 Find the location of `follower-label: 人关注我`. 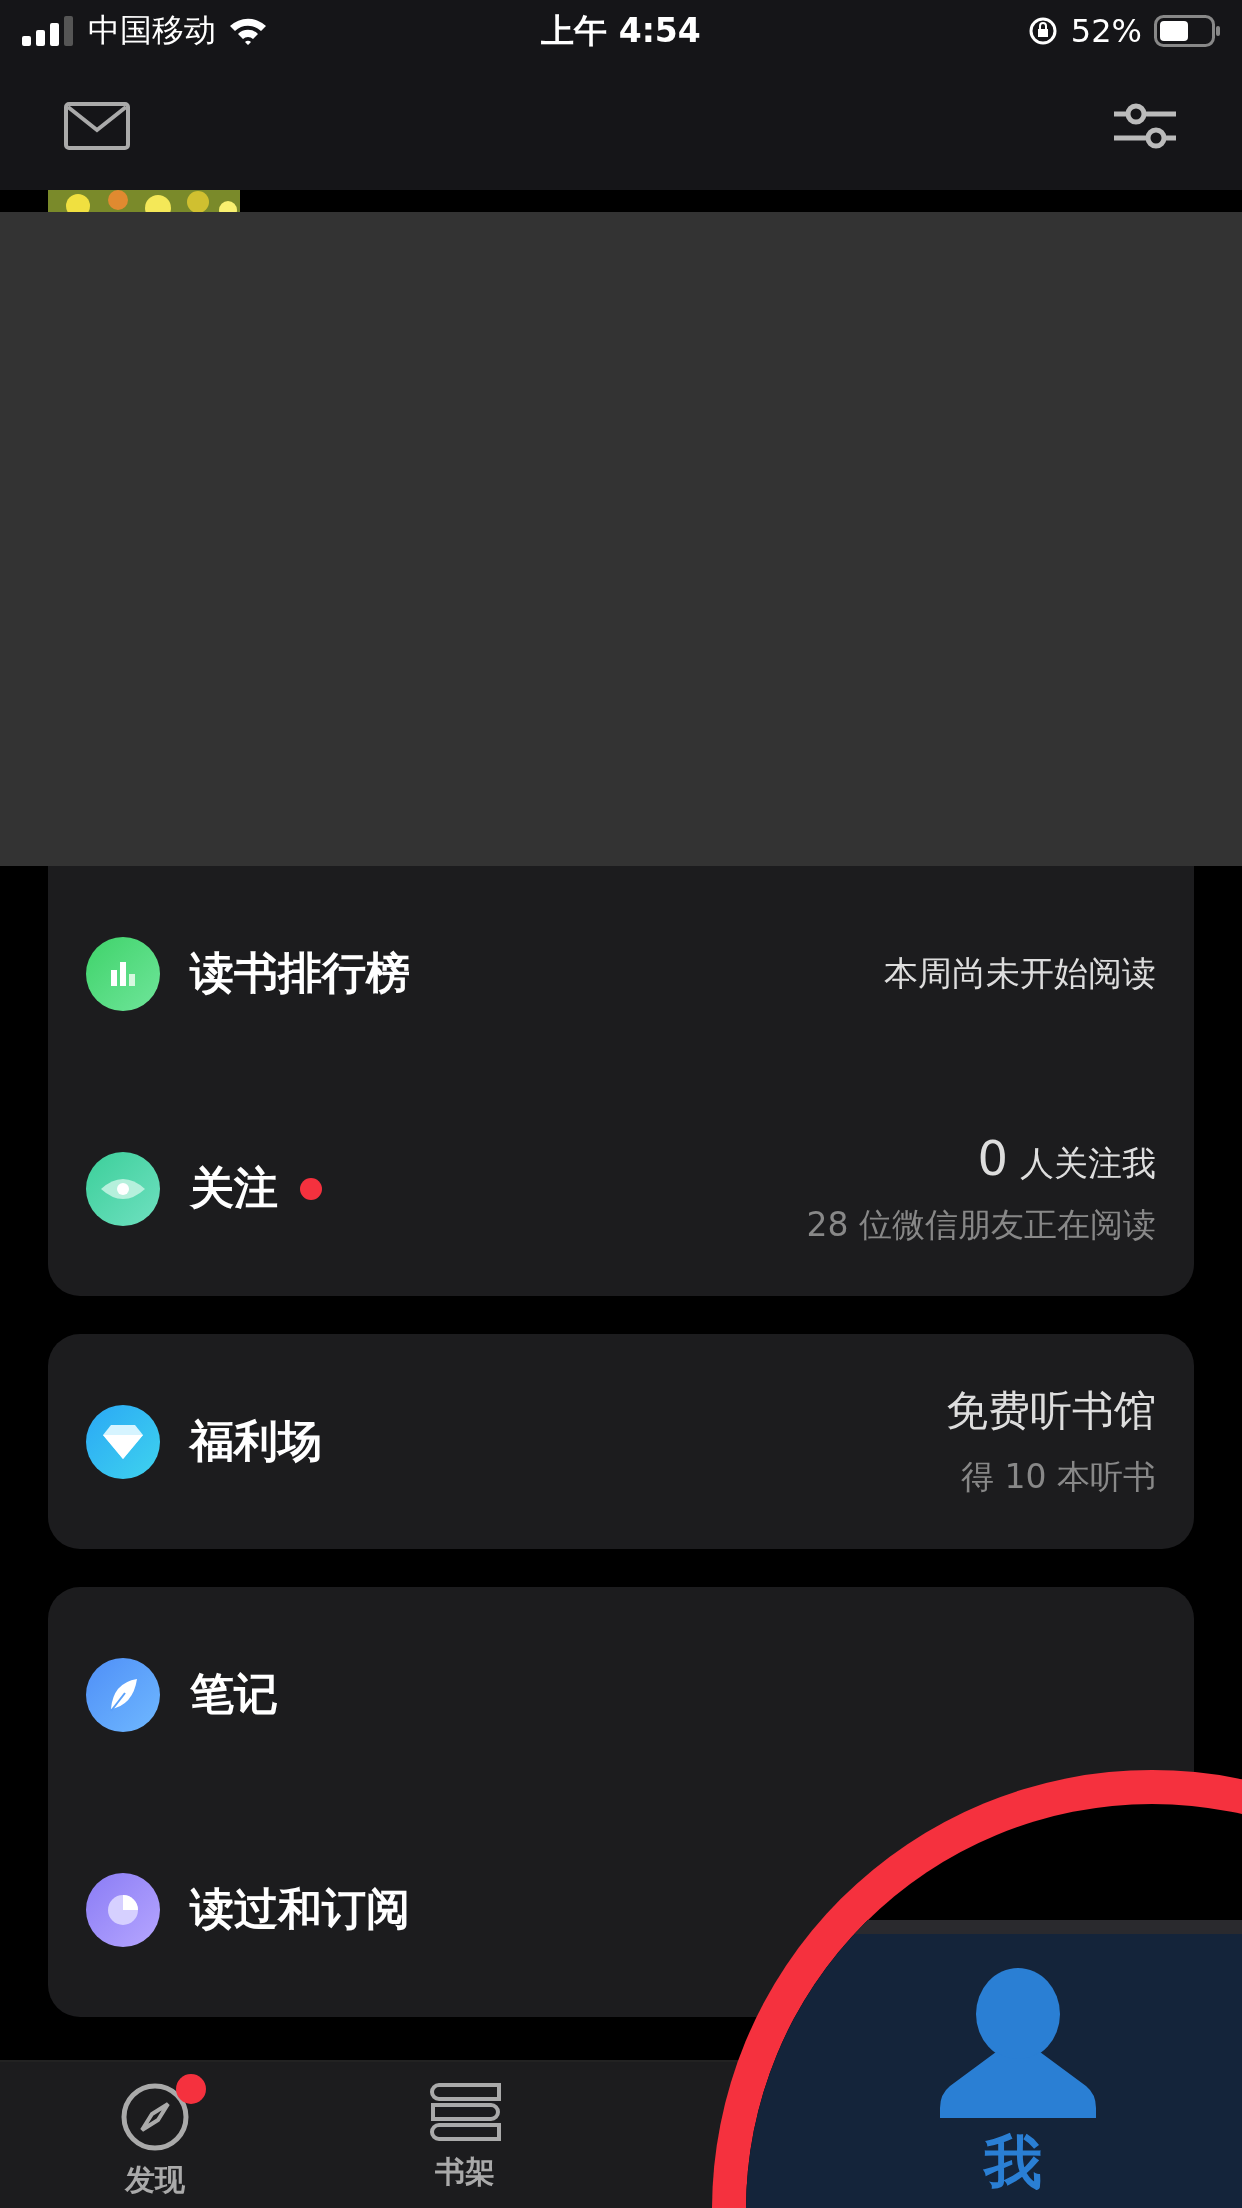

follower-label: 人关注我 is located at coordinates (1088, 1163).